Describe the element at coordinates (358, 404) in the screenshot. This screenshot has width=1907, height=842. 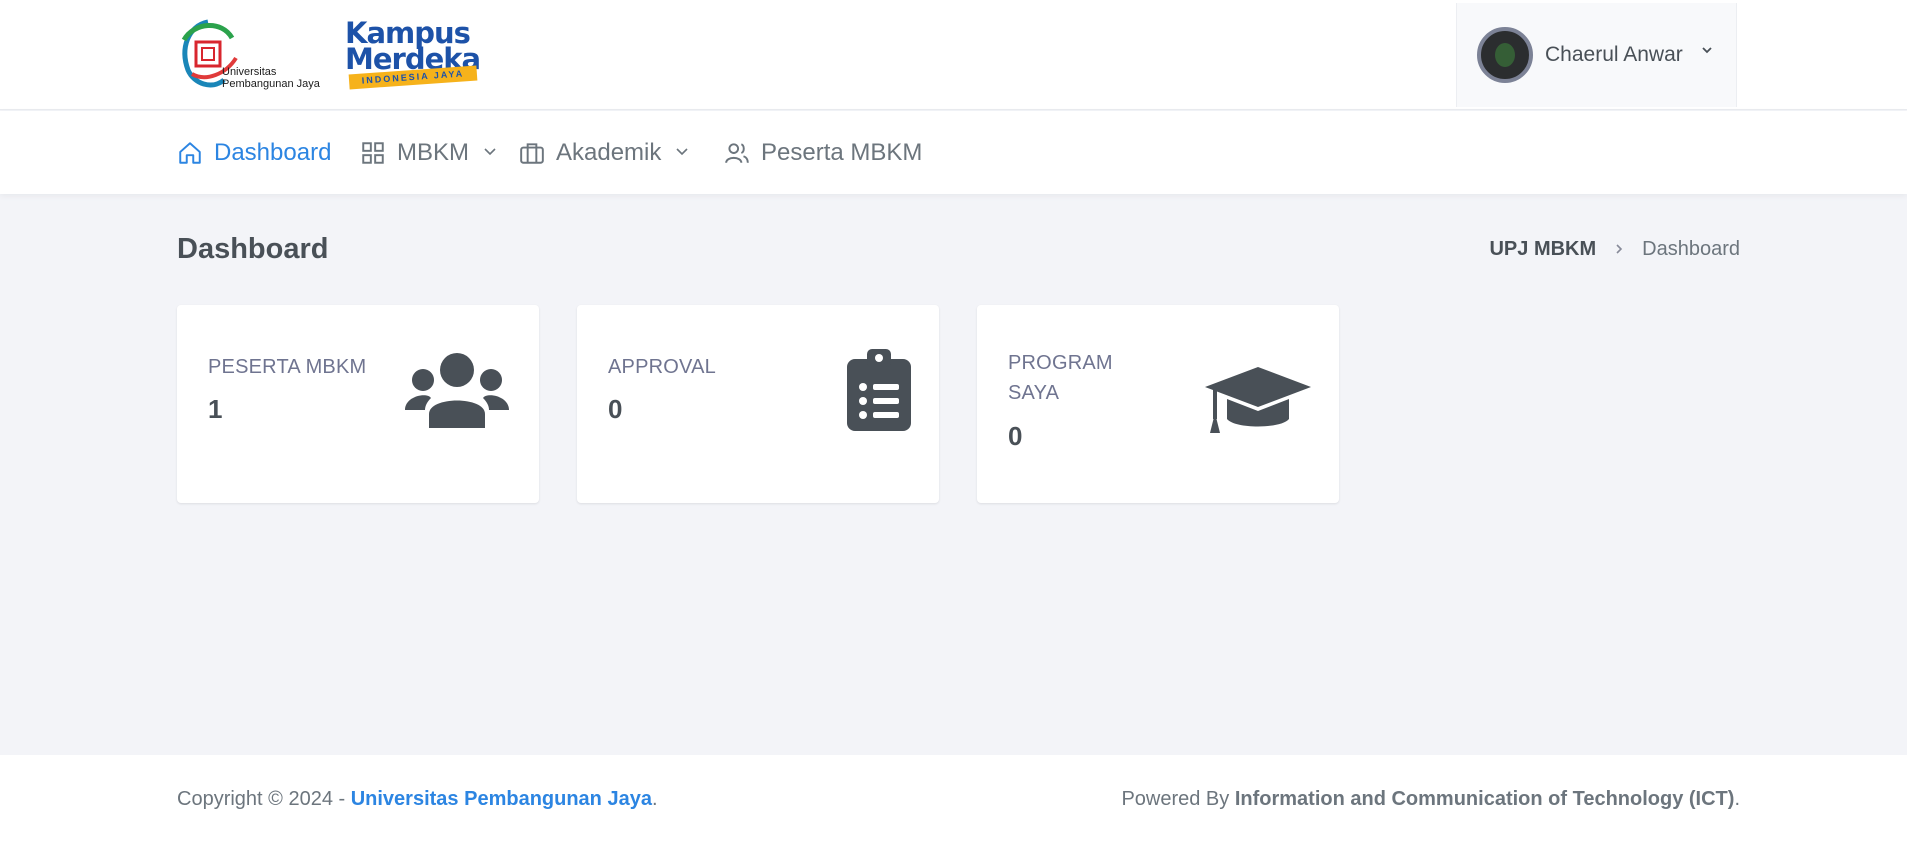
I see `stat-card-peserta-mbkm: PESERTA MBKM 1` at that location.